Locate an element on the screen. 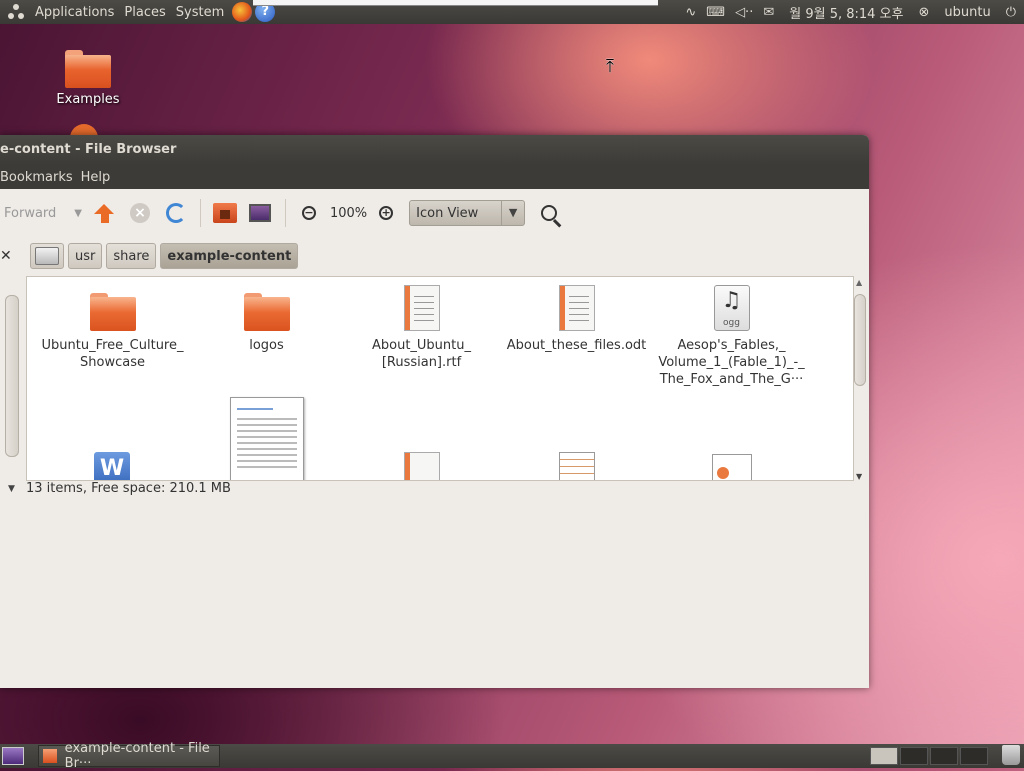  volume-icon: ◁·· is located at coordinates (744, 12).